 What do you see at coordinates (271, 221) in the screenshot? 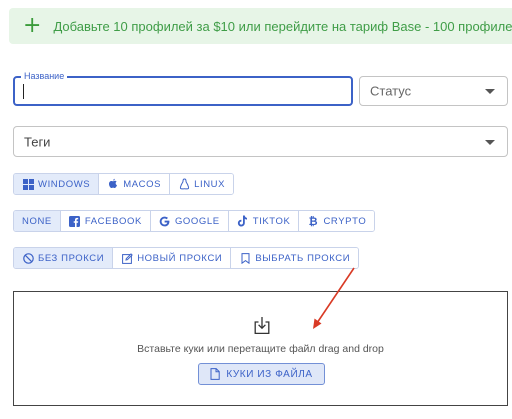
I see `account-tiktok-label: TIKTOK` at bounding box center [271, 221].